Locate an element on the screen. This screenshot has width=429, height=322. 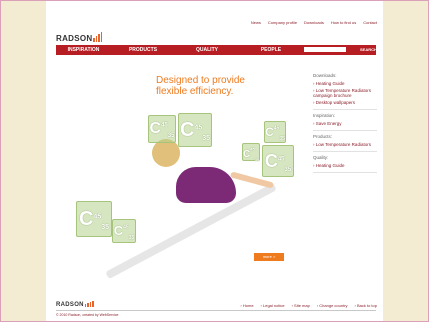
sidebar-heading-downloads: Downloads: is located at coordinates (325, 75).